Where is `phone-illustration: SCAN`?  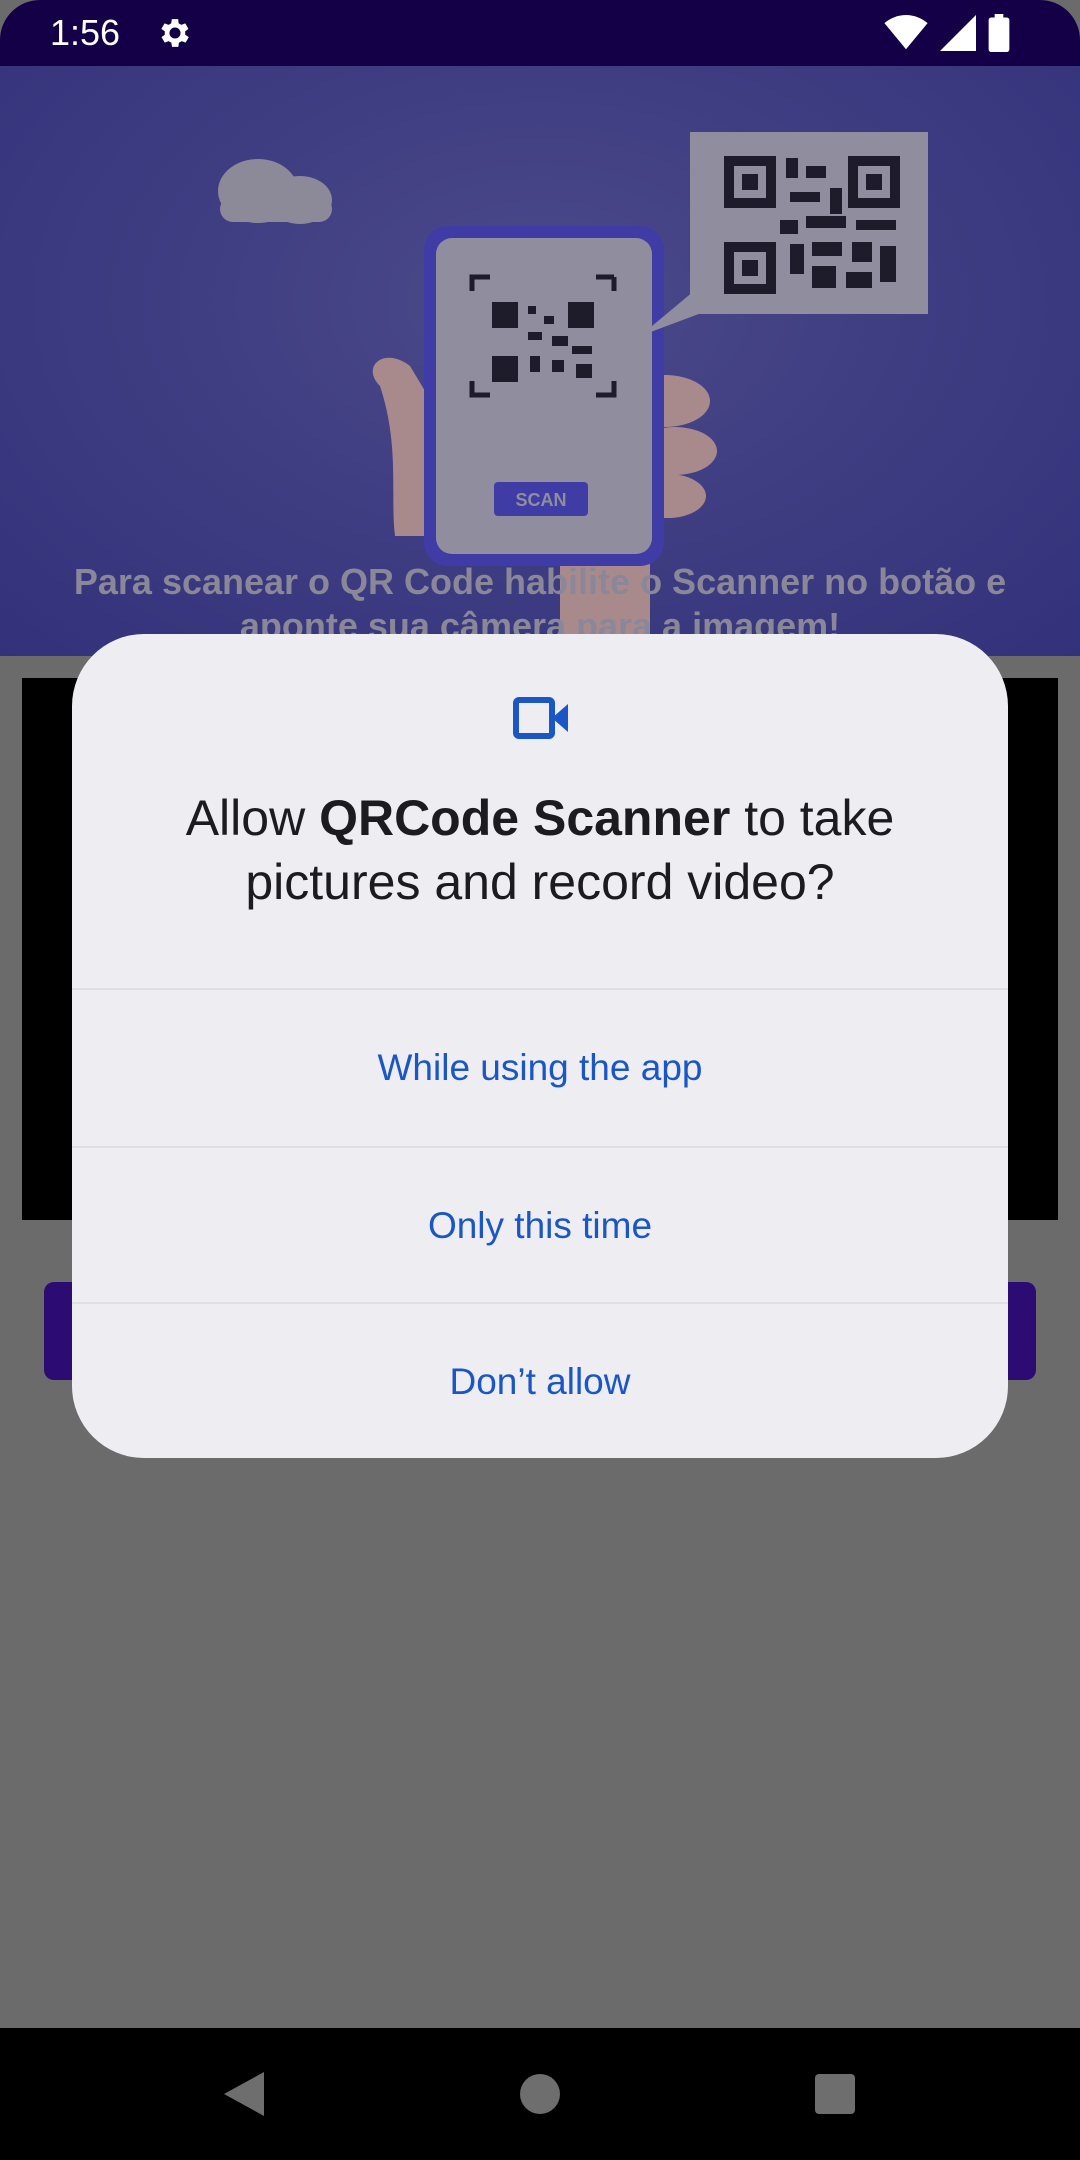
phone-illustration: SCAN is located at coordinates (544, 396).